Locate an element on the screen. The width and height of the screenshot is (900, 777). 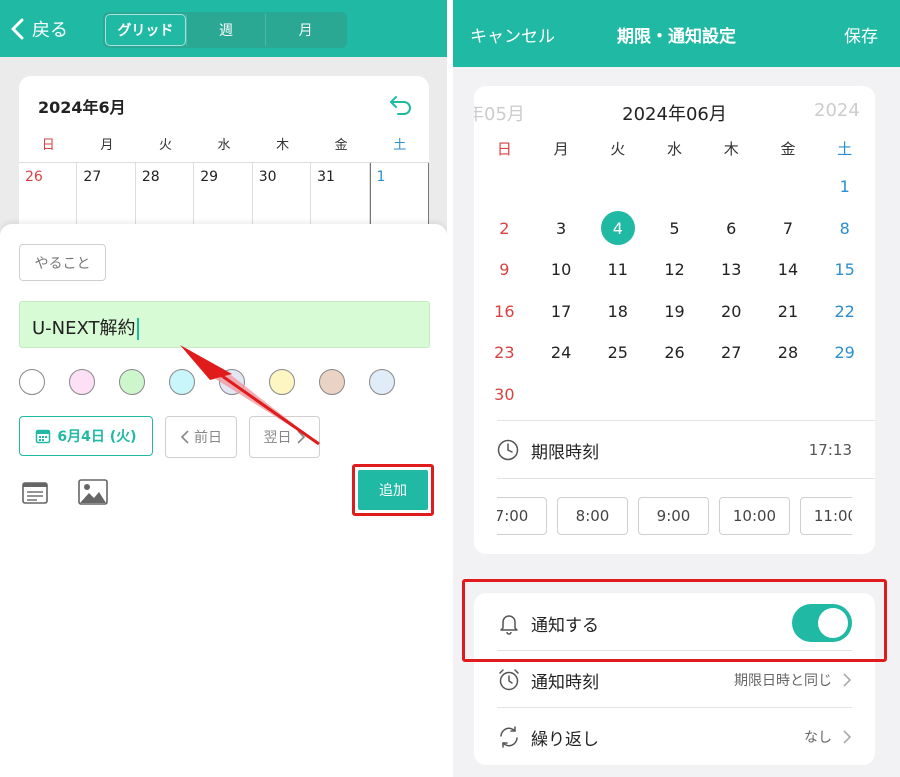
tab-week: 週 is located at coordinates (225, 30).